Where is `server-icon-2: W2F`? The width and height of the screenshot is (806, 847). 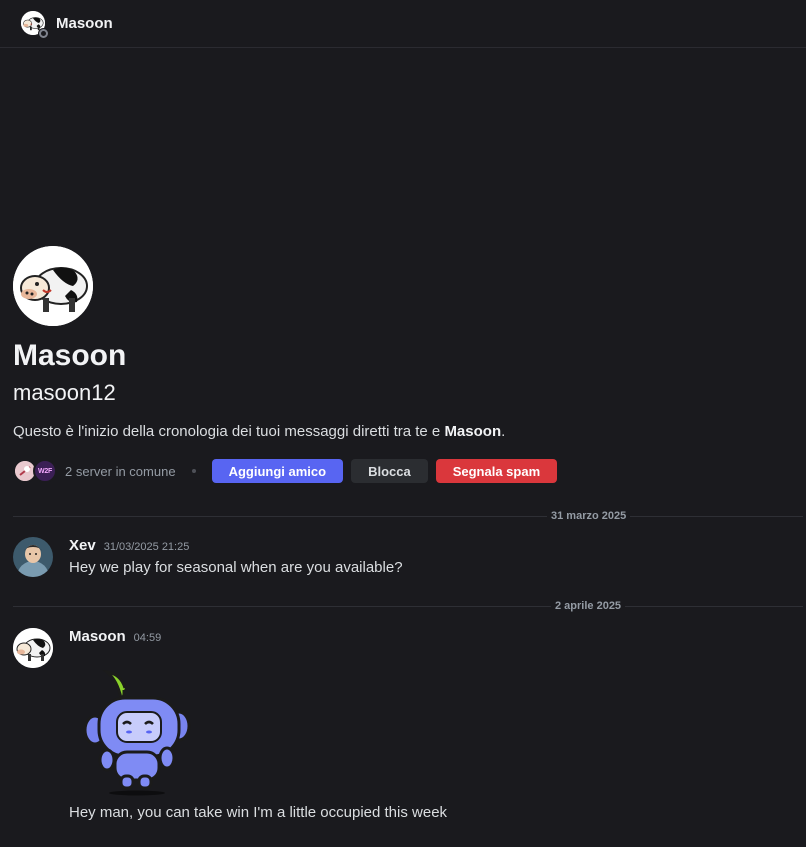
server-icon-2: W2F is located at coordinates (45, 471).